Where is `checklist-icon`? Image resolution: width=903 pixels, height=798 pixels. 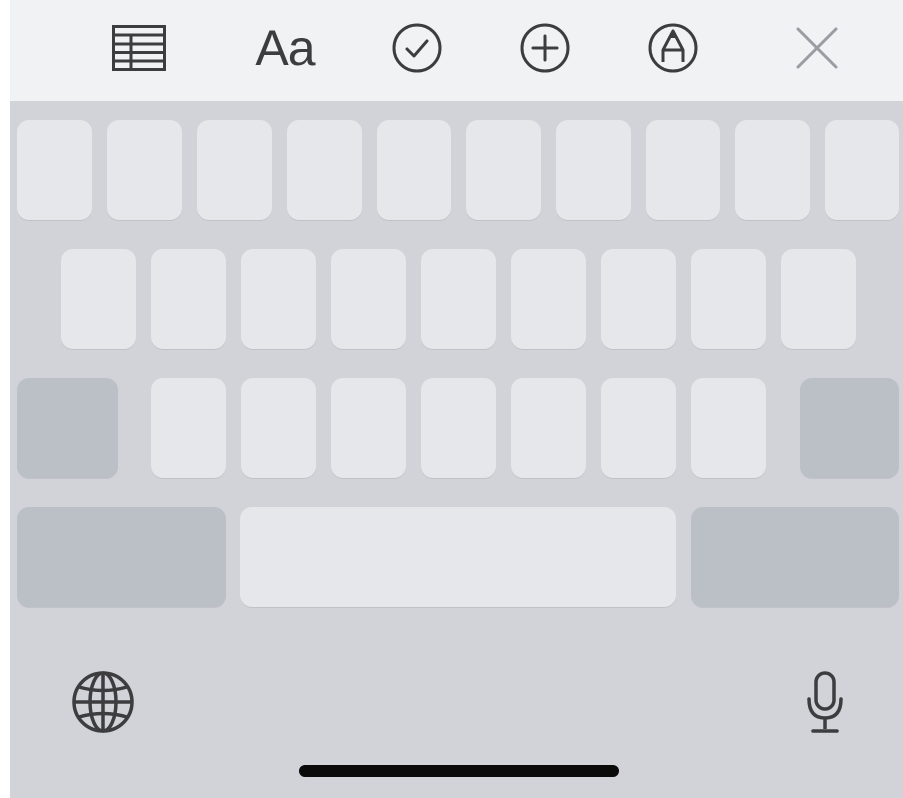 checklist-icon is located at coordinates (417, 48).